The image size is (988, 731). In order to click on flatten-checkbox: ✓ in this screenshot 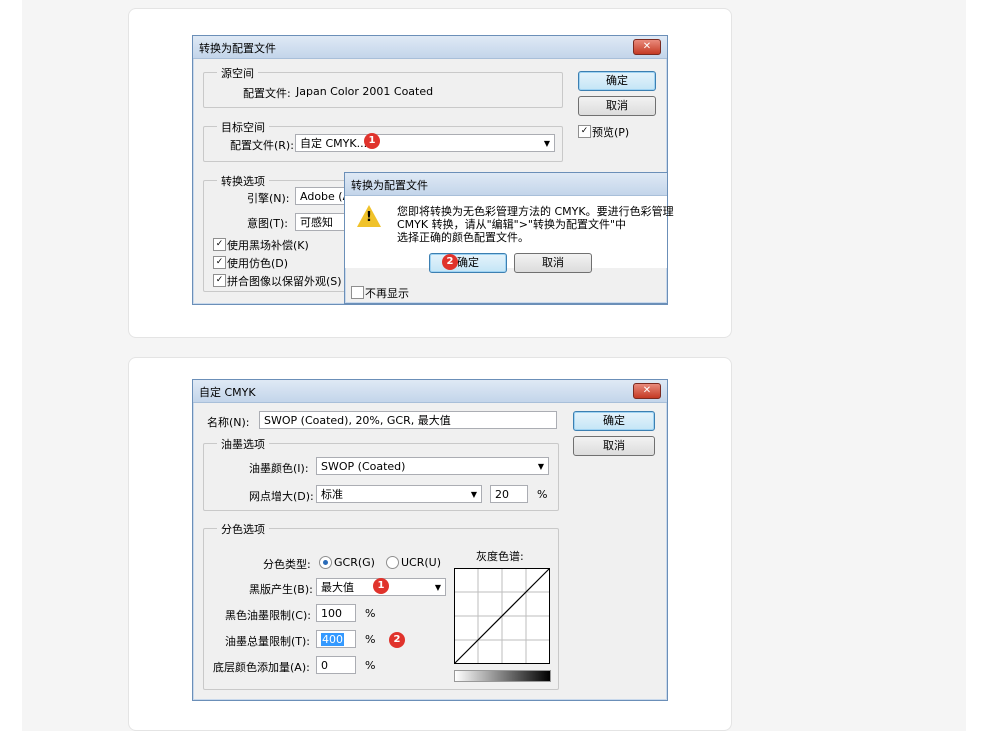, I will do `click(219, 280)`.